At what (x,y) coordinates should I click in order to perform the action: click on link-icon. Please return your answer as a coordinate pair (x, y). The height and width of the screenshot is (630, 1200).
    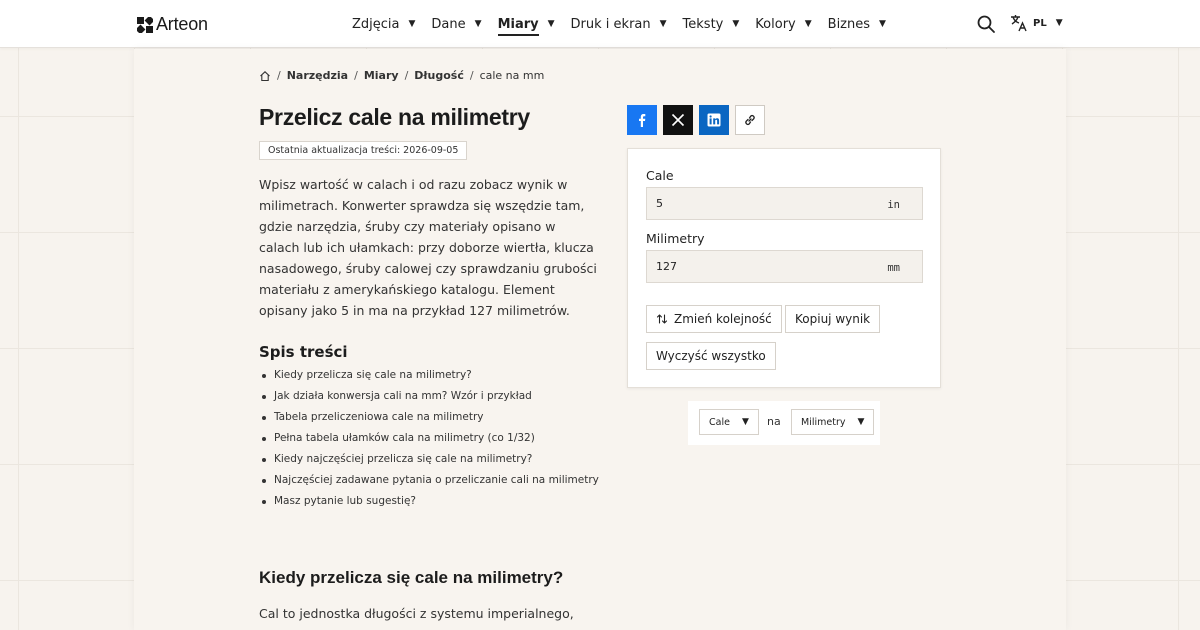
    Looking at the image, I should click on (750, 120).